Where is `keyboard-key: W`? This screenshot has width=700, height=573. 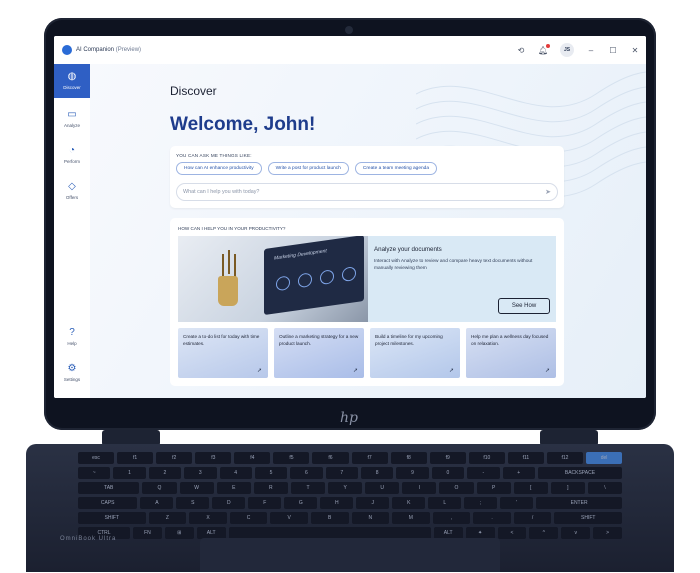 keyboard-key: W is located at coordinates (196, 488).